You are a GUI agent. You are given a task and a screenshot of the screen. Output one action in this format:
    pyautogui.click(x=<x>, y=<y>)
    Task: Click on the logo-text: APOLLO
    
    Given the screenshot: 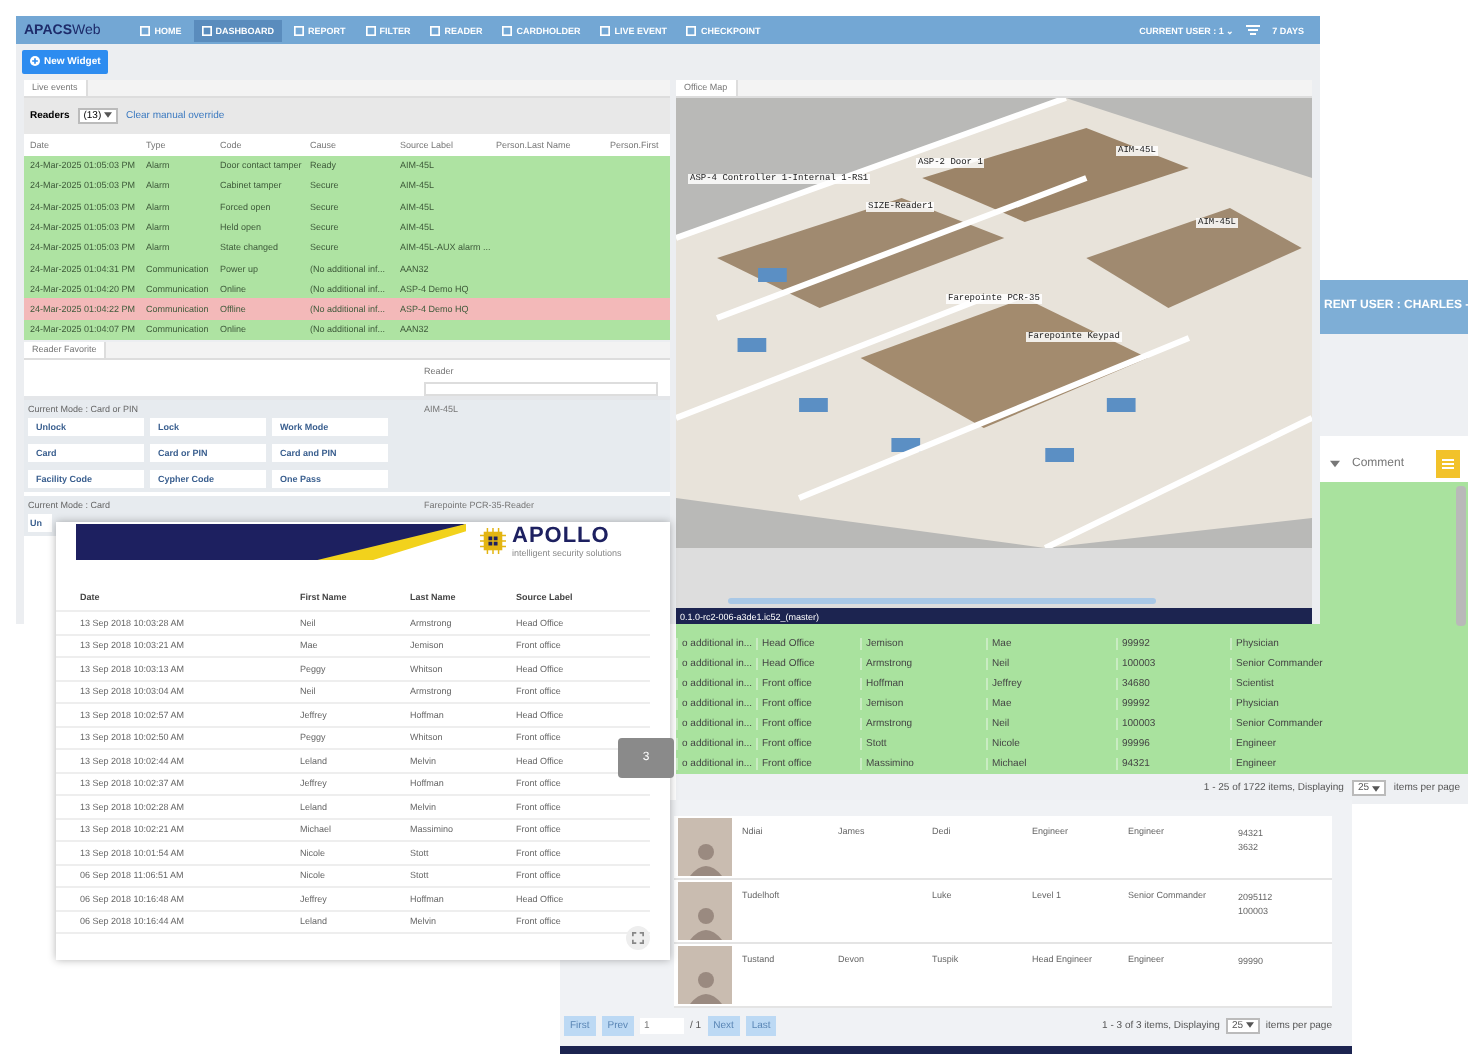 What is the action you would take?
    pyautogui.click(x=562, y=537)
    